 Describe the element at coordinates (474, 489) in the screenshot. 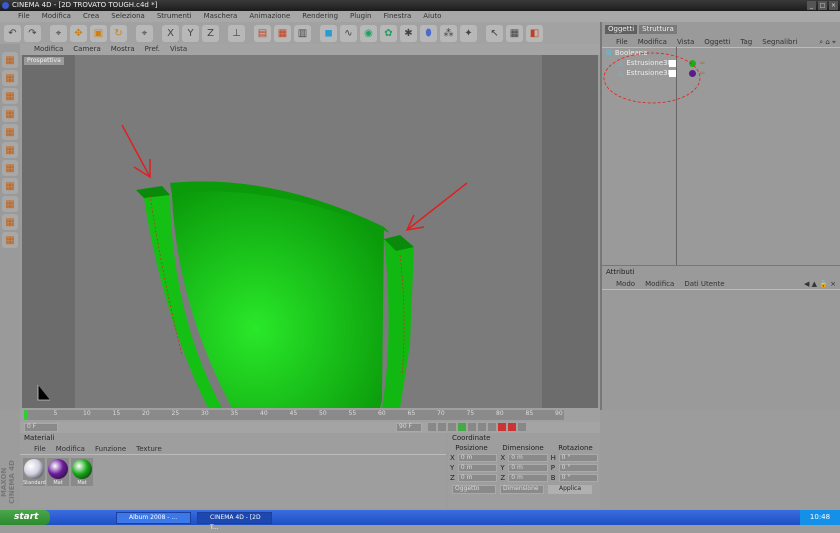

I see `coord-mode-select: Oggetto` at that location.